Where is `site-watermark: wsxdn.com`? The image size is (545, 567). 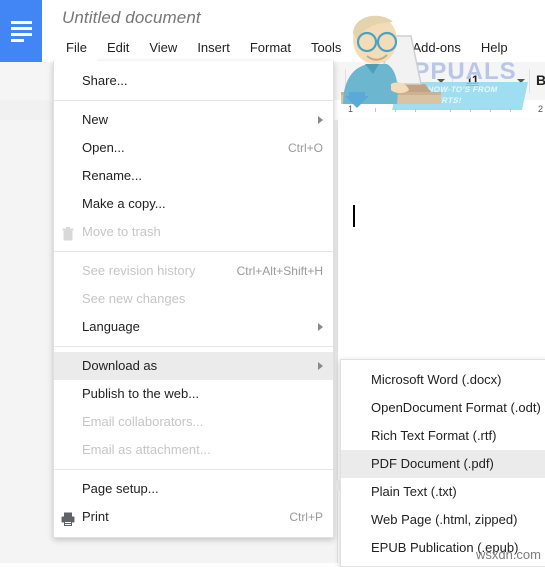 site-watermark: wsxdn.com is located at coordinates (508, 554).